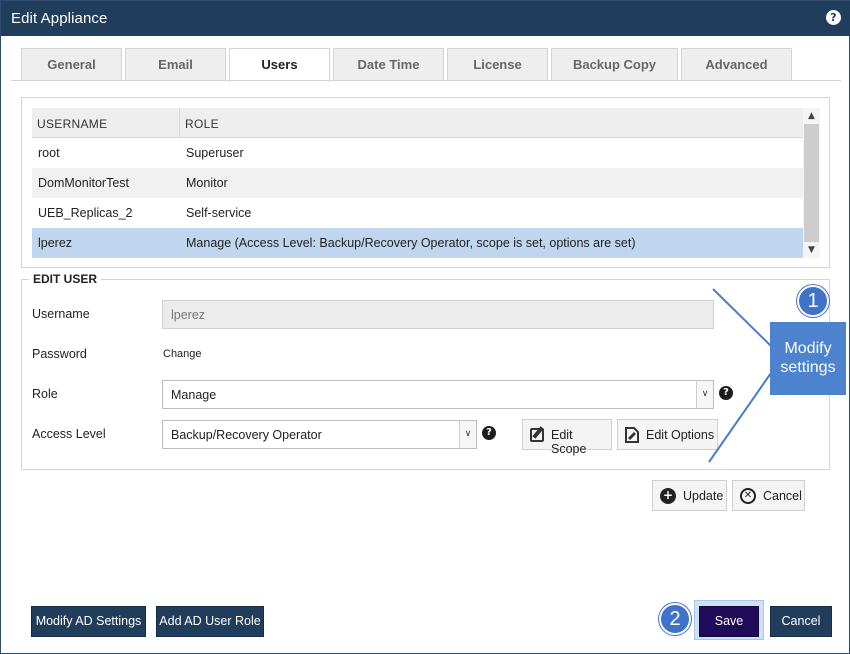 The height and width of the screenshot is (654, 850). I want to click on cell-username: UEB_Replicas_2, so click(85, 213).